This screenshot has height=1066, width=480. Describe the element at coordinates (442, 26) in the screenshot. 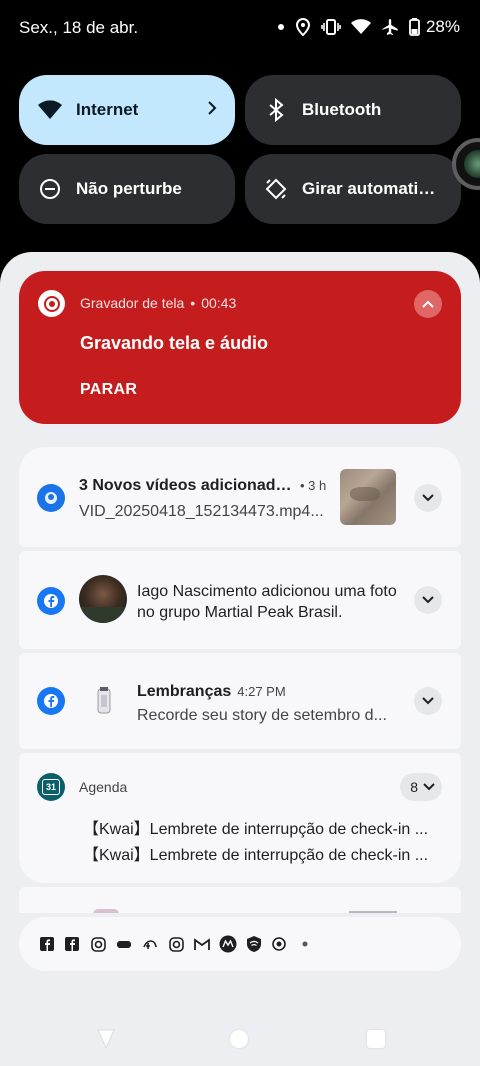

I see `battery-percent: 28%` at that location.